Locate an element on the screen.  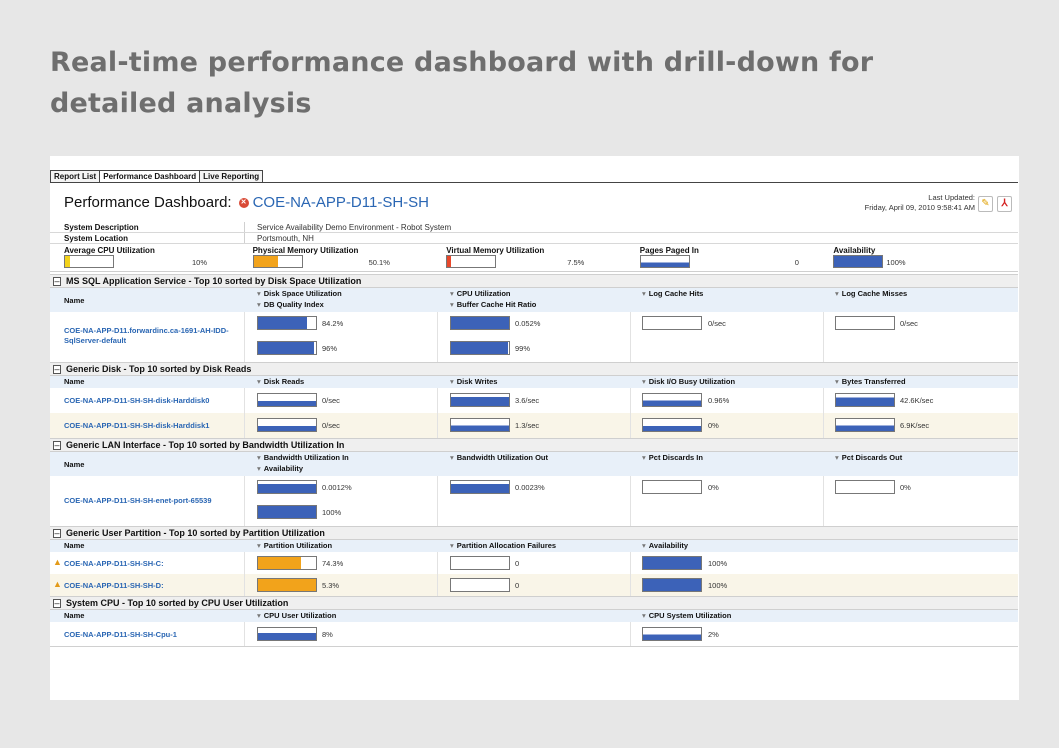
db-quality-index-bar is located at coordinates (287, 348).